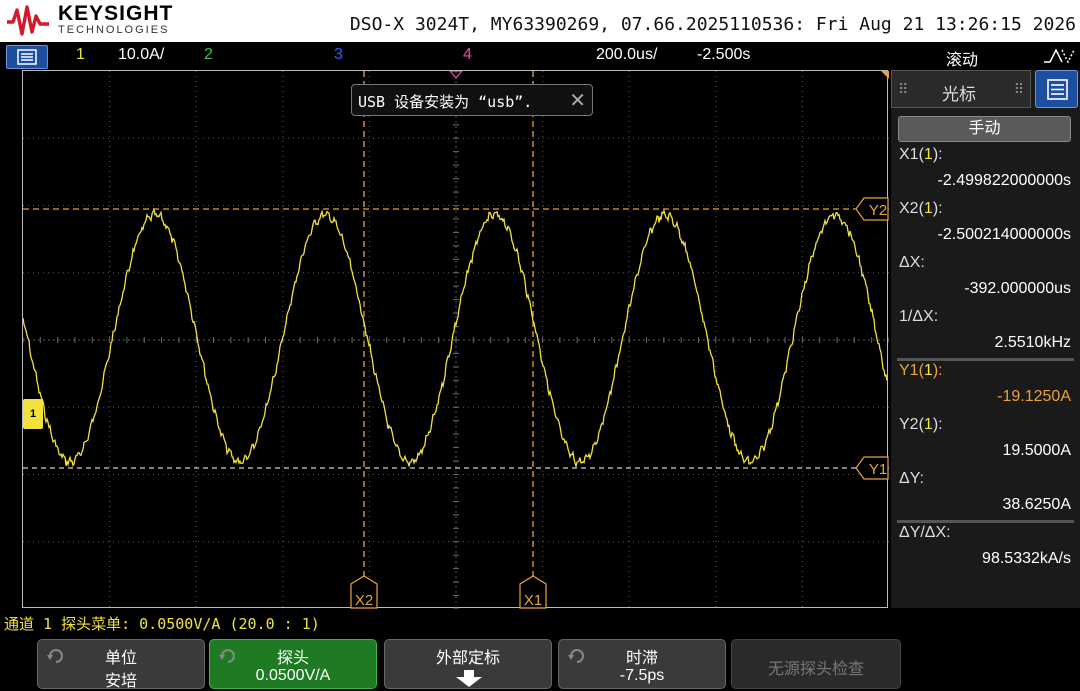 The image size is (1080, 691). Describe the element at coordinates (364, 600) in the screenshot. I see `svg-text: X2` at that location.